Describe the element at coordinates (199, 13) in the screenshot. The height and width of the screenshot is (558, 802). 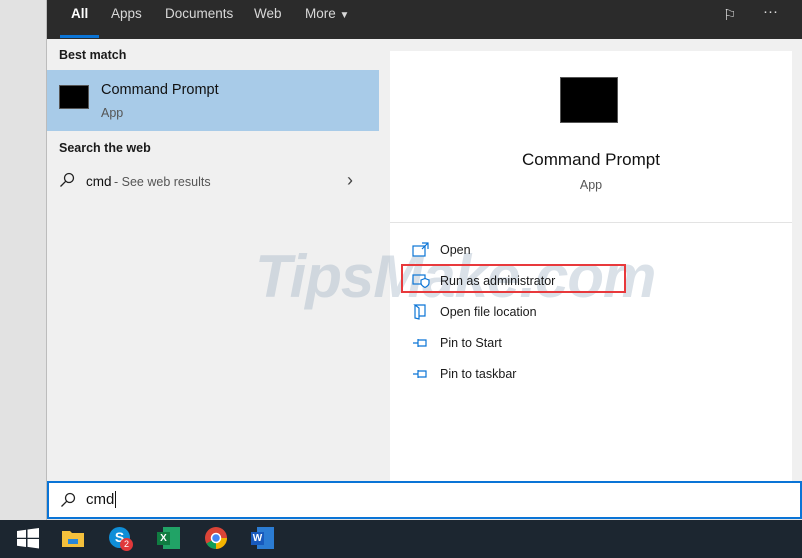
I see `tab-documents: Documents` at that location.